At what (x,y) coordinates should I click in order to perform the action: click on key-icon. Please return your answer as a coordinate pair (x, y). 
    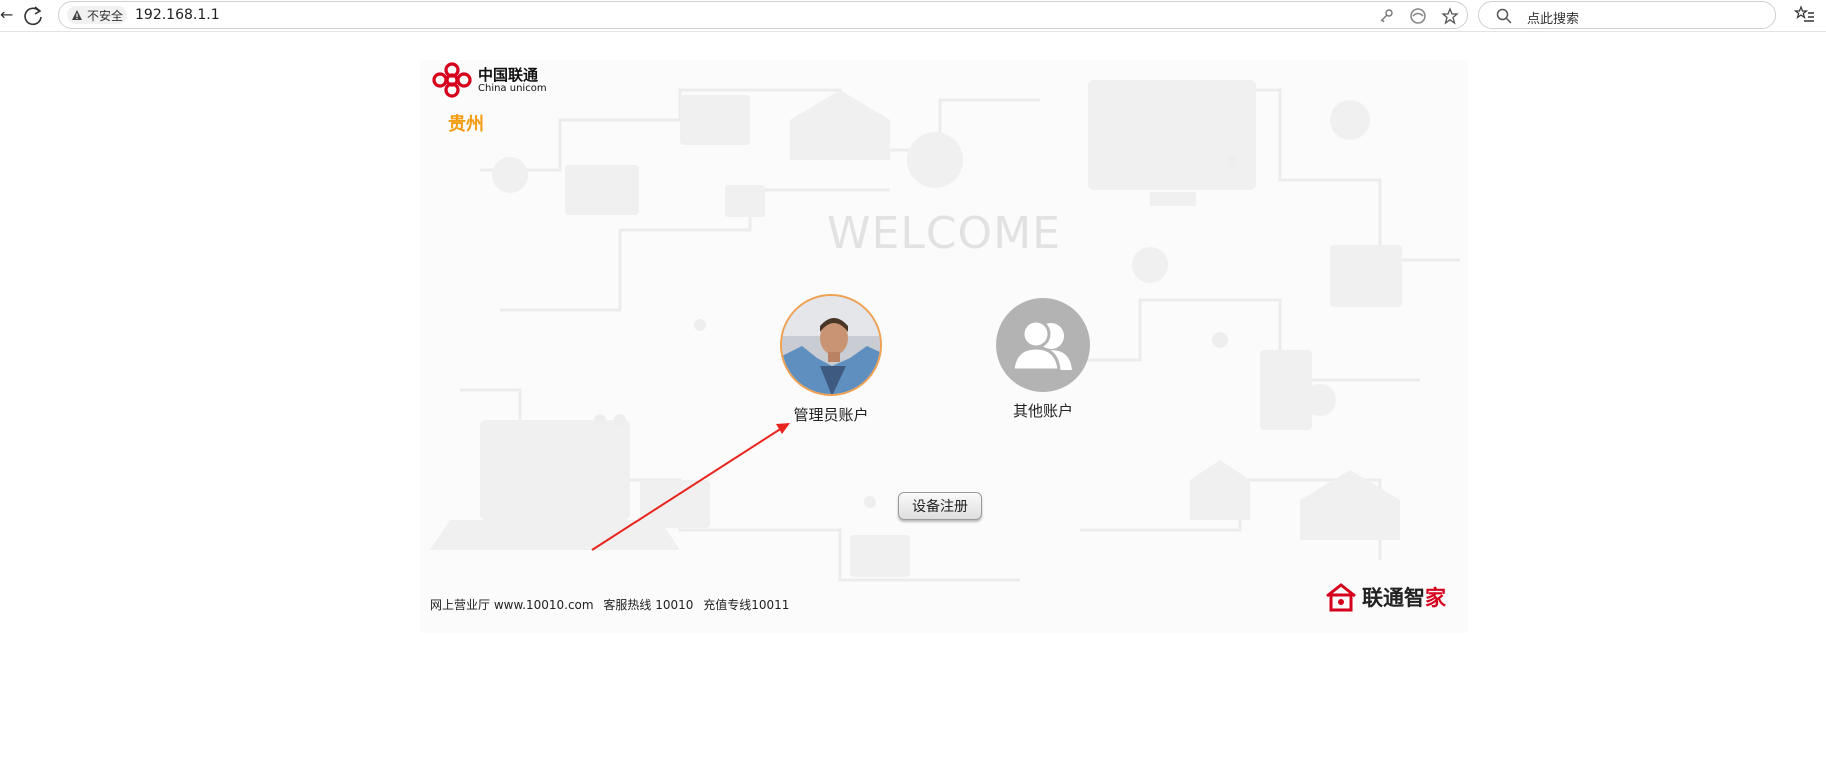
    Looking at the image, I should click on (1386, 16).